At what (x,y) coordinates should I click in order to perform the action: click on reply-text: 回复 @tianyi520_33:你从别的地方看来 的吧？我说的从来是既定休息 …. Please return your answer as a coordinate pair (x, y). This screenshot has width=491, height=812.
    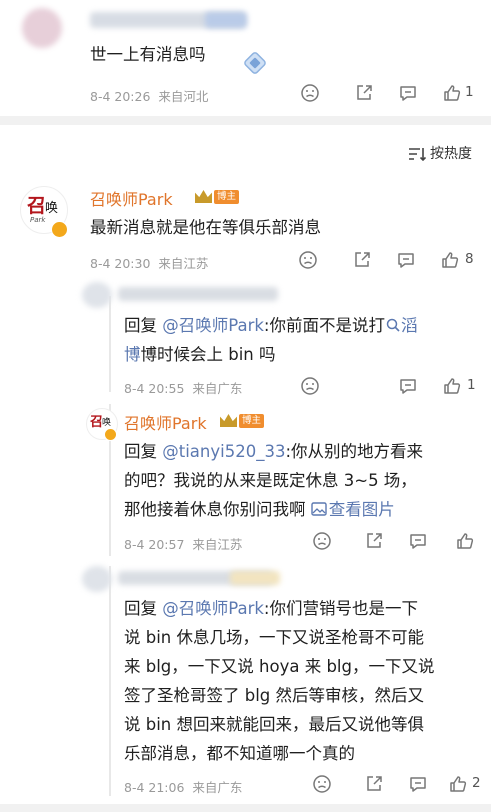
    Looking at the image, I should click on (301, 480).